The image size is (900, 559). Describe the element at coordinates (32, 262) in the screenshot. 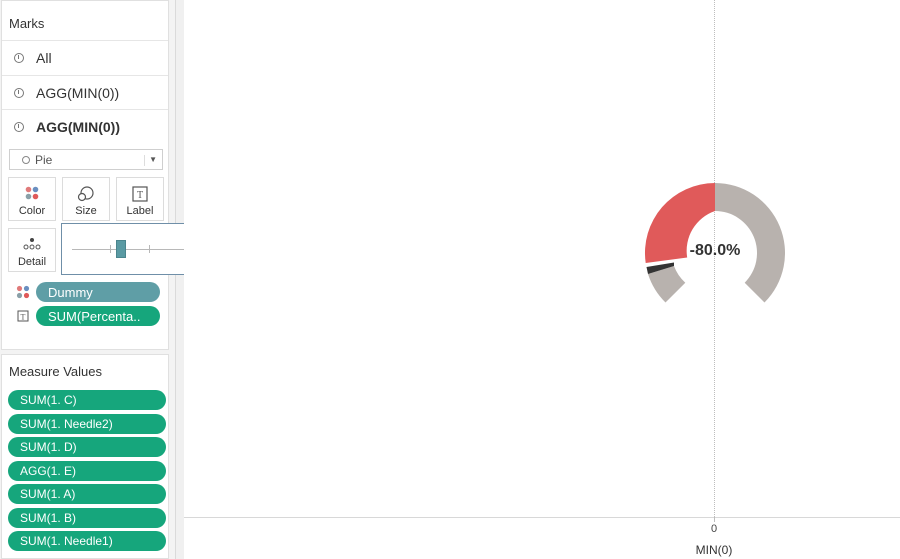

I see `detail-button-label: Detail` at that location.